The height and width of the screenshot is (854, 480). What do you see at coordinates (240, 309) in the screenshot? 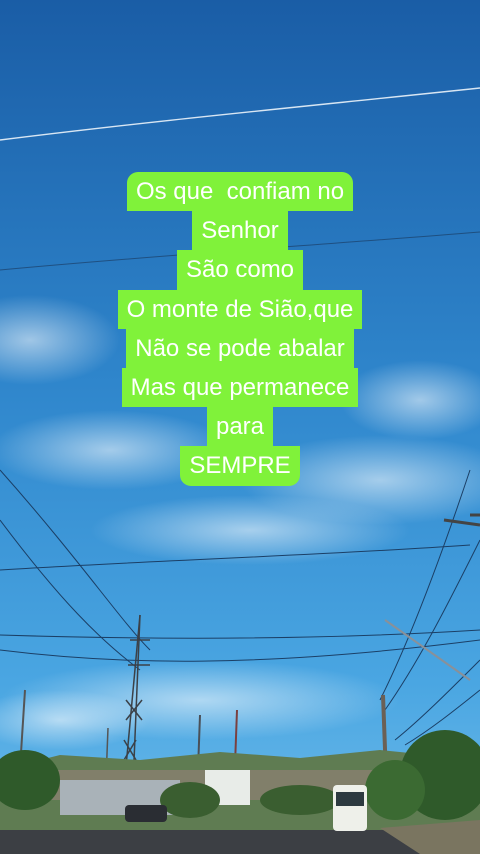
I see `caption-line: O monte de Sião,que` at bounding box center [240, 309].